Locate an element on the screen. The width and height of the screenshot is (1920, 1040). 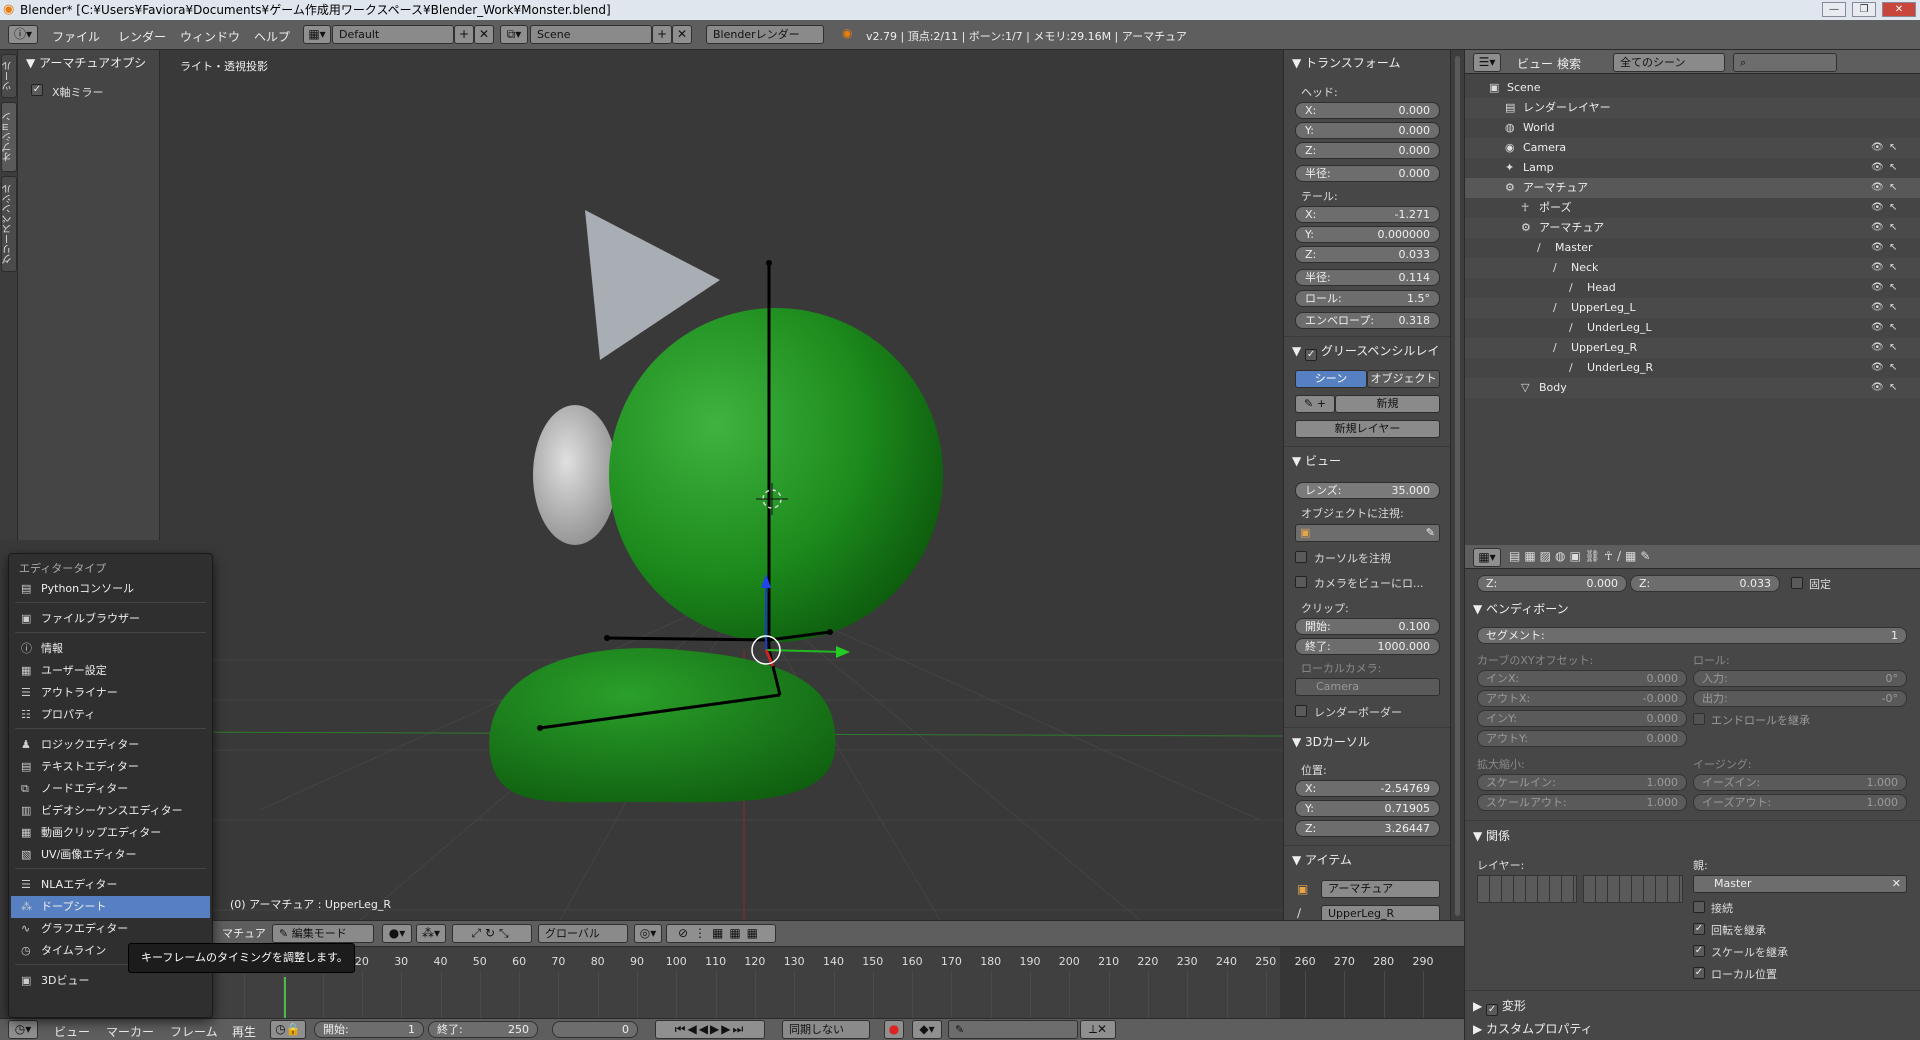
segments-field: セグメント: 1 is located at coordinates (1692, 635).